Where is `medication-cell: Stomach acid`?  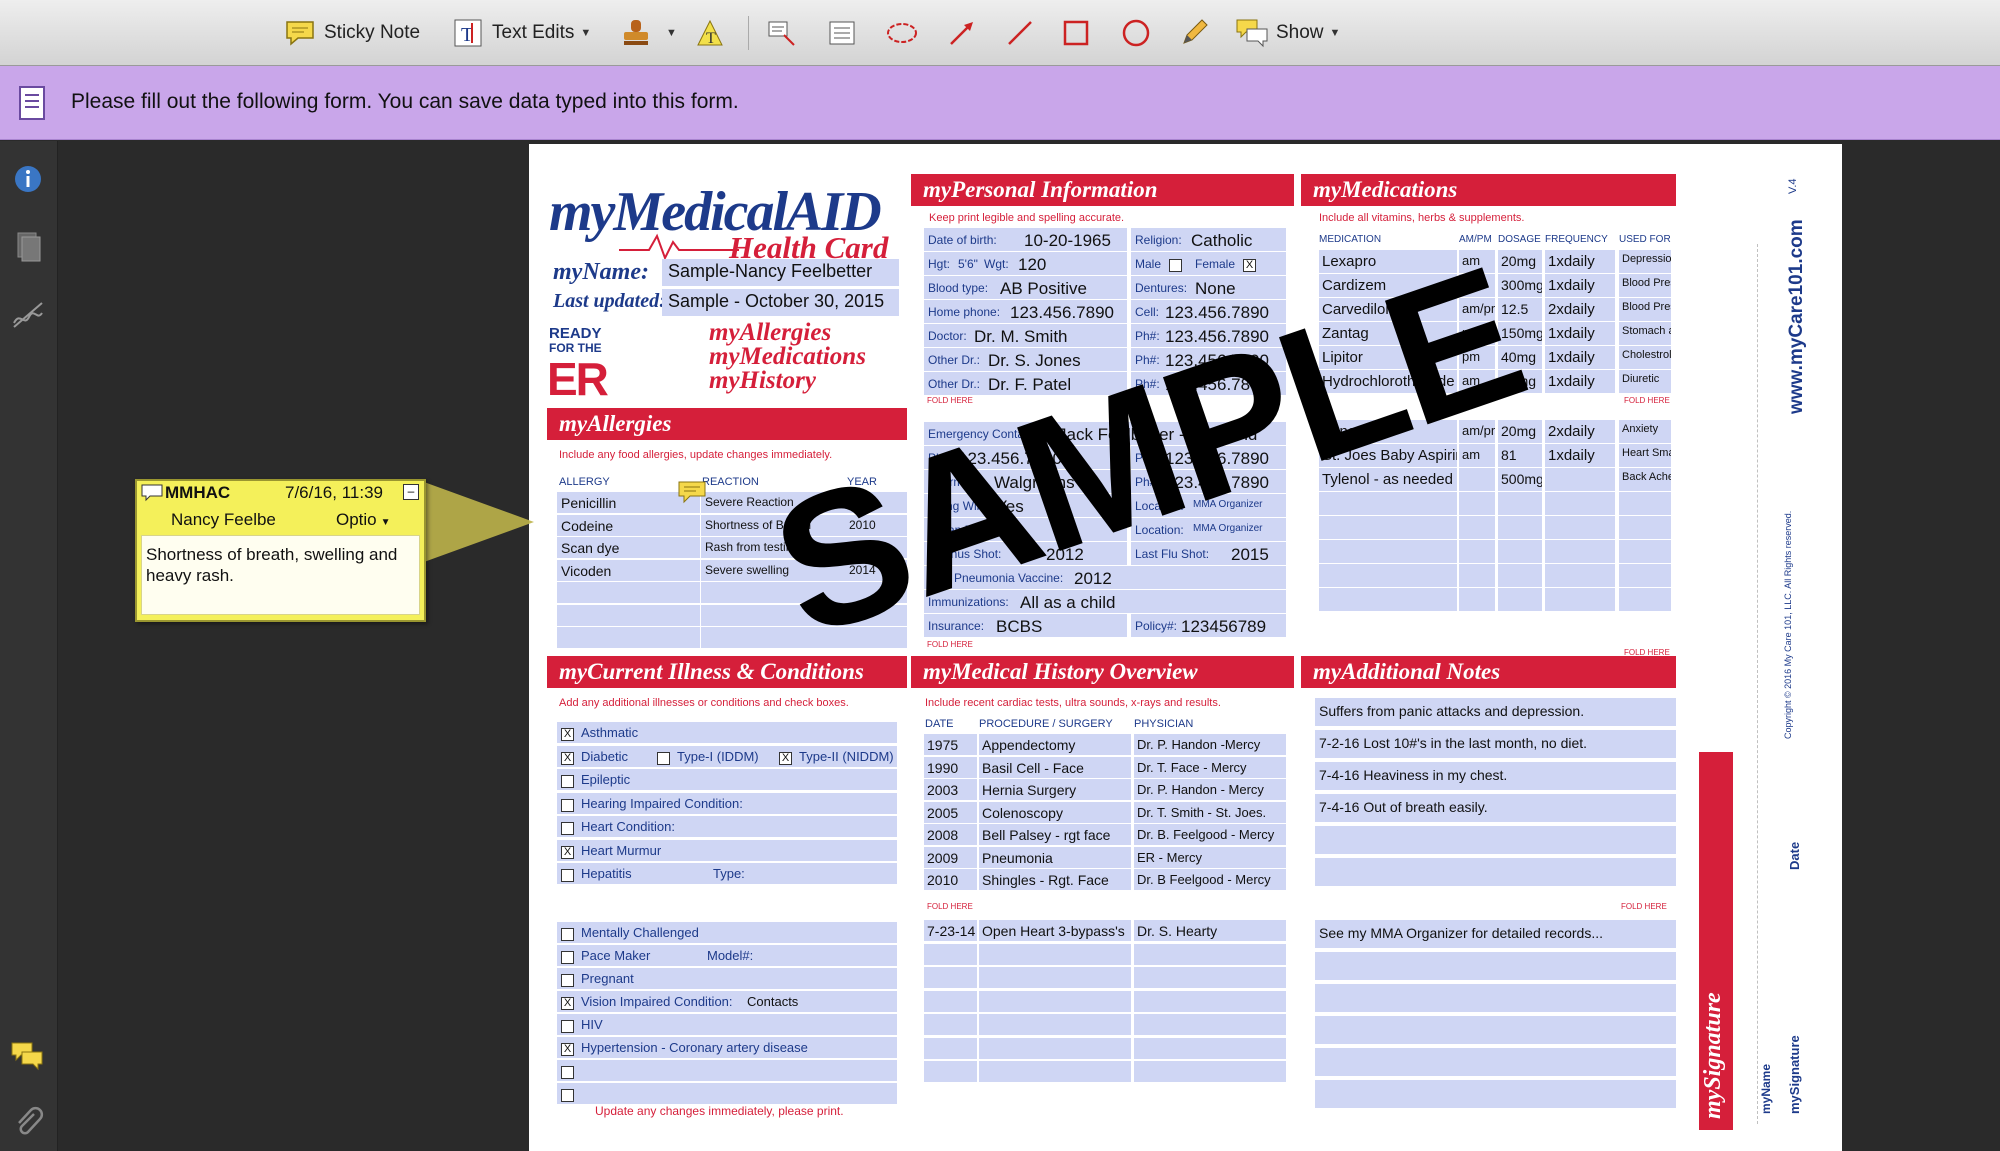 medication-cell: Stomach acid is located at coordinates (1645, 333).